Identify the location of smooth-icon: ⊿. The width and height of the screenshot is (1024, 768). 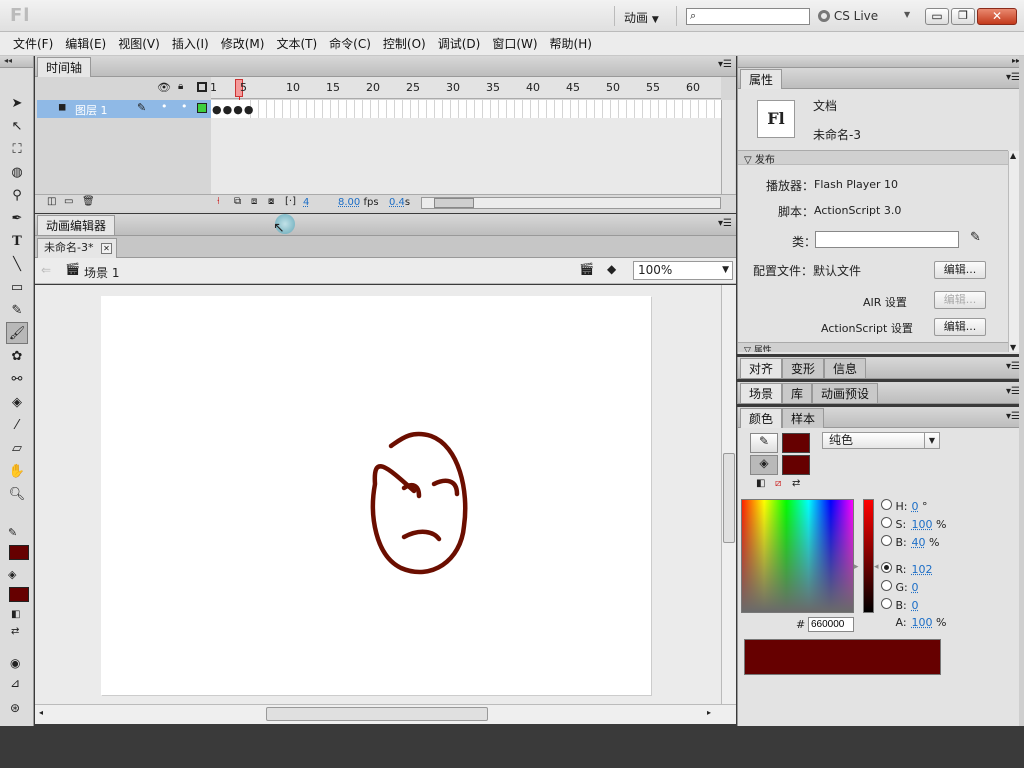
(15, 683).